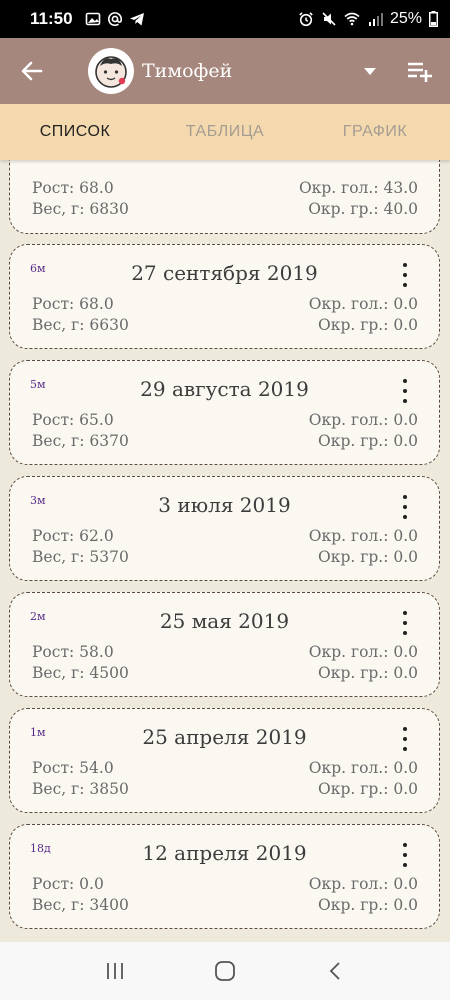 Image resolution: width=450 pixels, height=1000 pixels. Describe the element at coordinates (224, 853) in the screenshot. I see `measurement-date: 12 апреля 2019` at that location.